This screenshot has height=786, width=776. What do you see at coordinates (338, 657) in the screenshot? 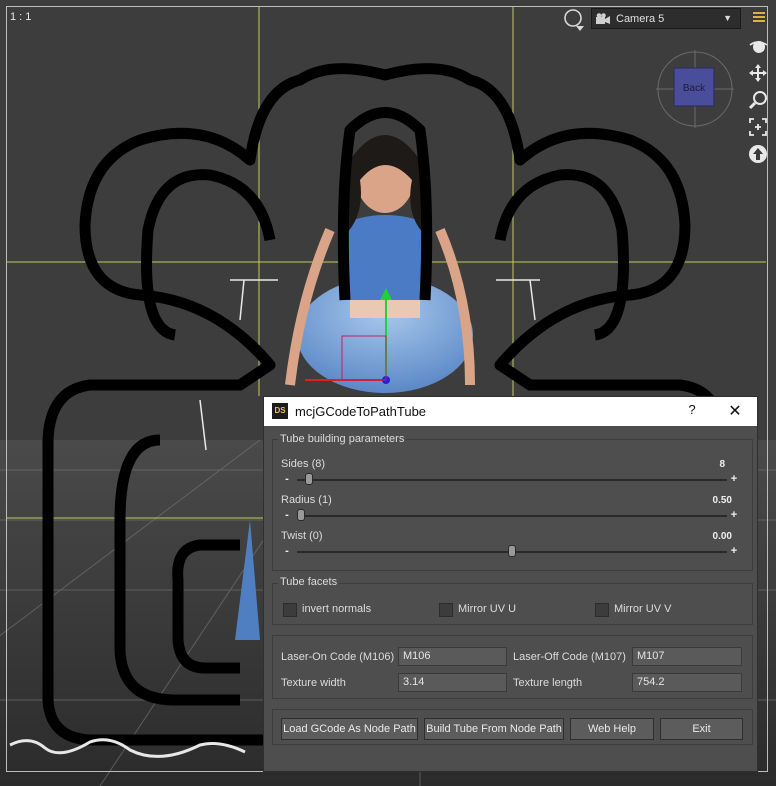
I see `laser-on-label: Laser-On Code (M106)` at bounding box center [338, 657].